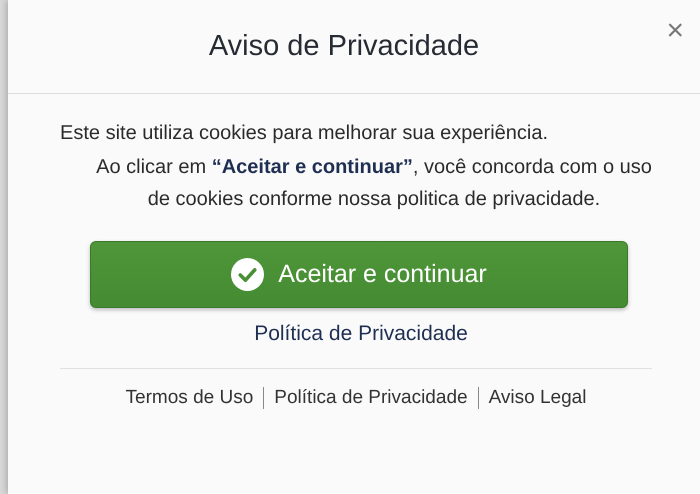 The width and height of the screenshot is (700, 494). Describe the element at coordinates (247, 274) in the screenshot. I see `check-circle-icon` at that location.